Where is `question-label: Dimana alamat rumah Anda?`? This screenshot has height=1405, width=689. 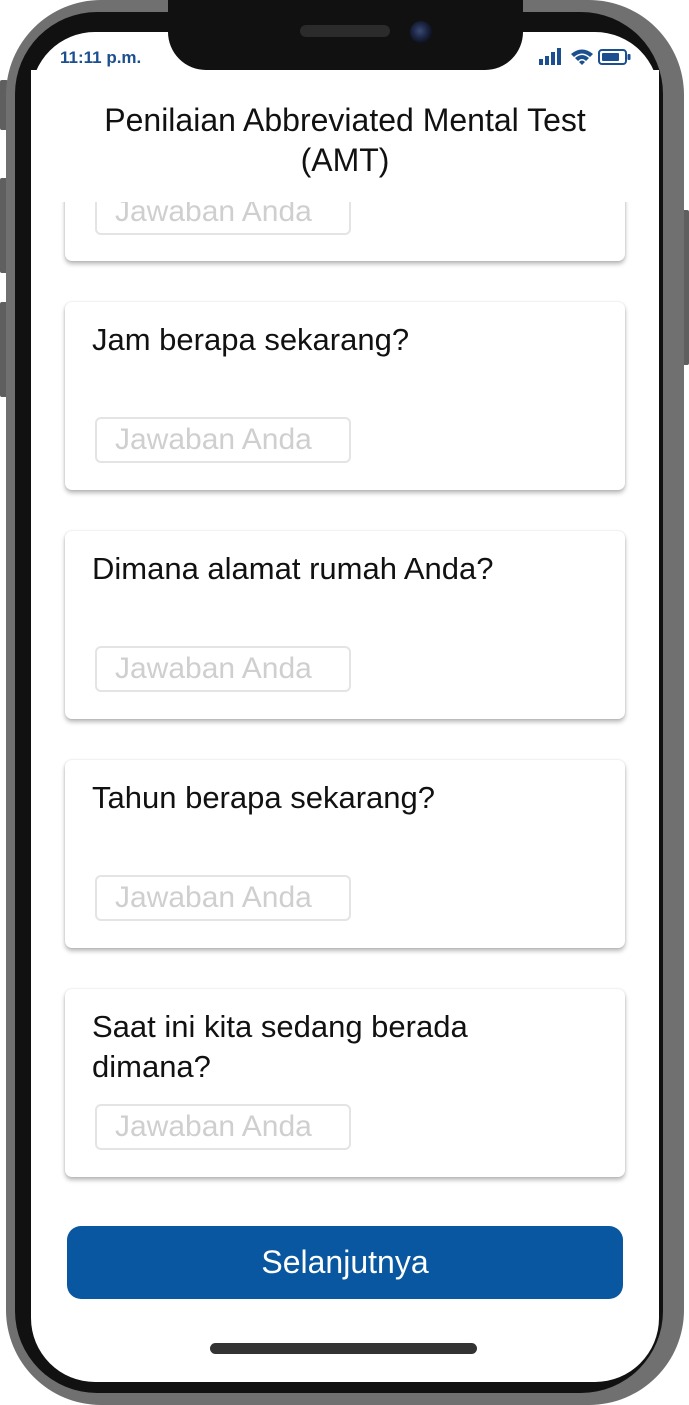 question-label: Dimana alamat rumah Anda? is located at coordinates (293, 568).